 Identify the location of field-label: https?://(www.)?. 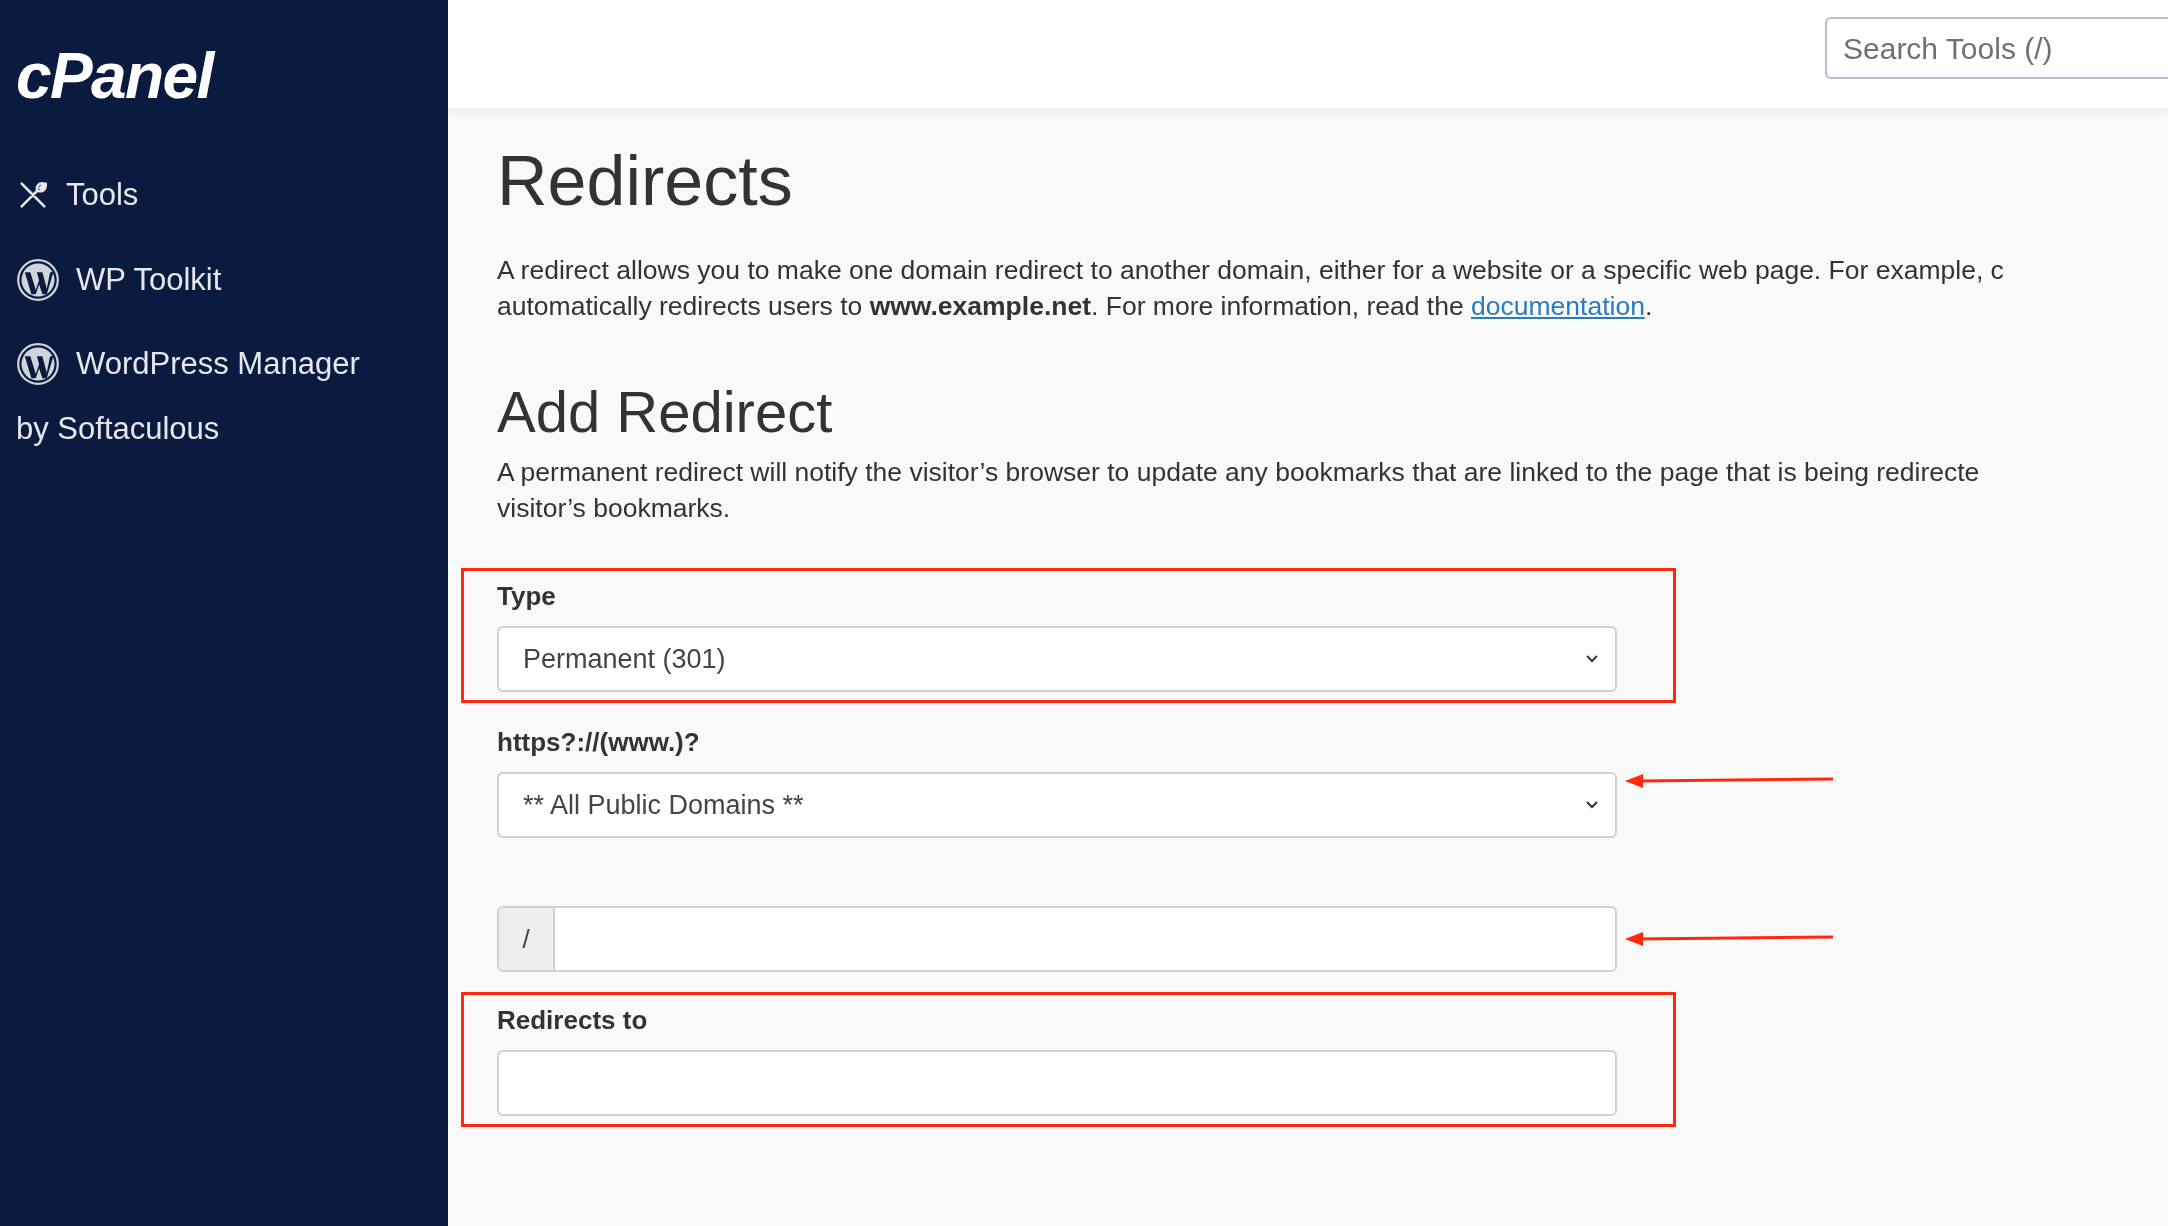
(599, 742).